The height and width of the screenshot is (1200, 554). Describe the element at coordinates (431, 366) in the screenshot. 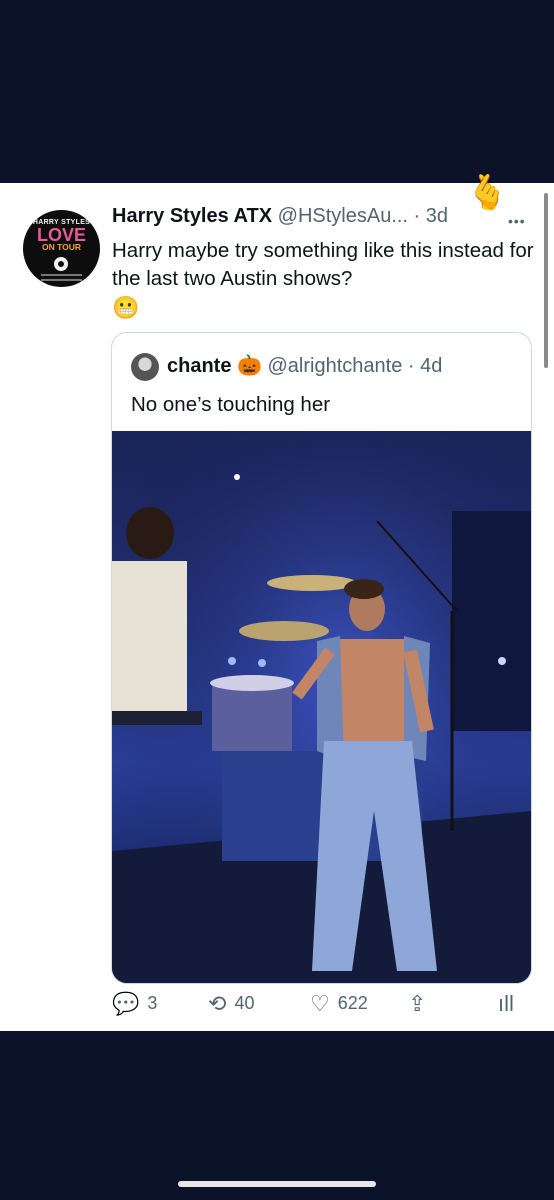

I see `quote-timestamp: 4d` at that location.